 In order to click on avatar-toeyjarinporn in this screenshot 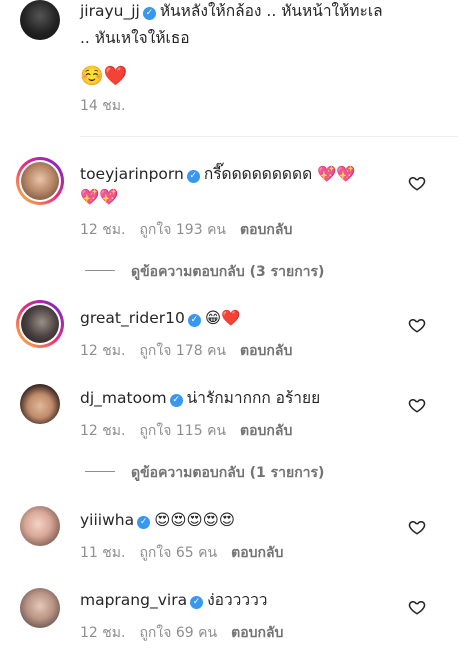, I will do `click(40, 181)`.